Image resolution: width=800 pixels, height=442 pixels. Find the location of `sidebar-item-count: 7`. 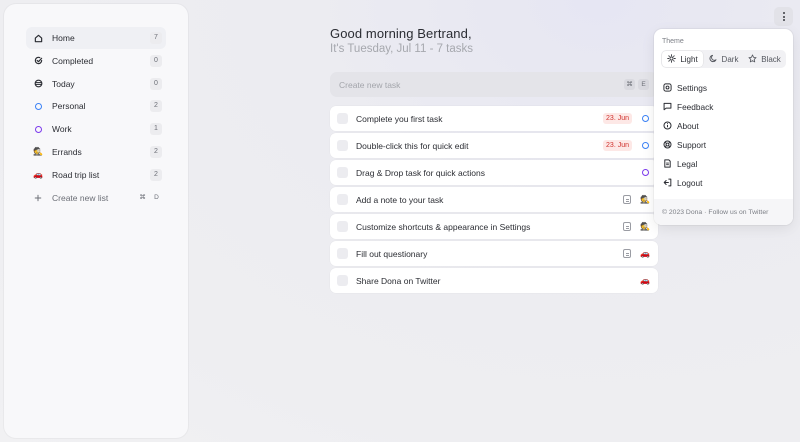

sidebar-item-count: 7 is located at coordinates (156, 38).